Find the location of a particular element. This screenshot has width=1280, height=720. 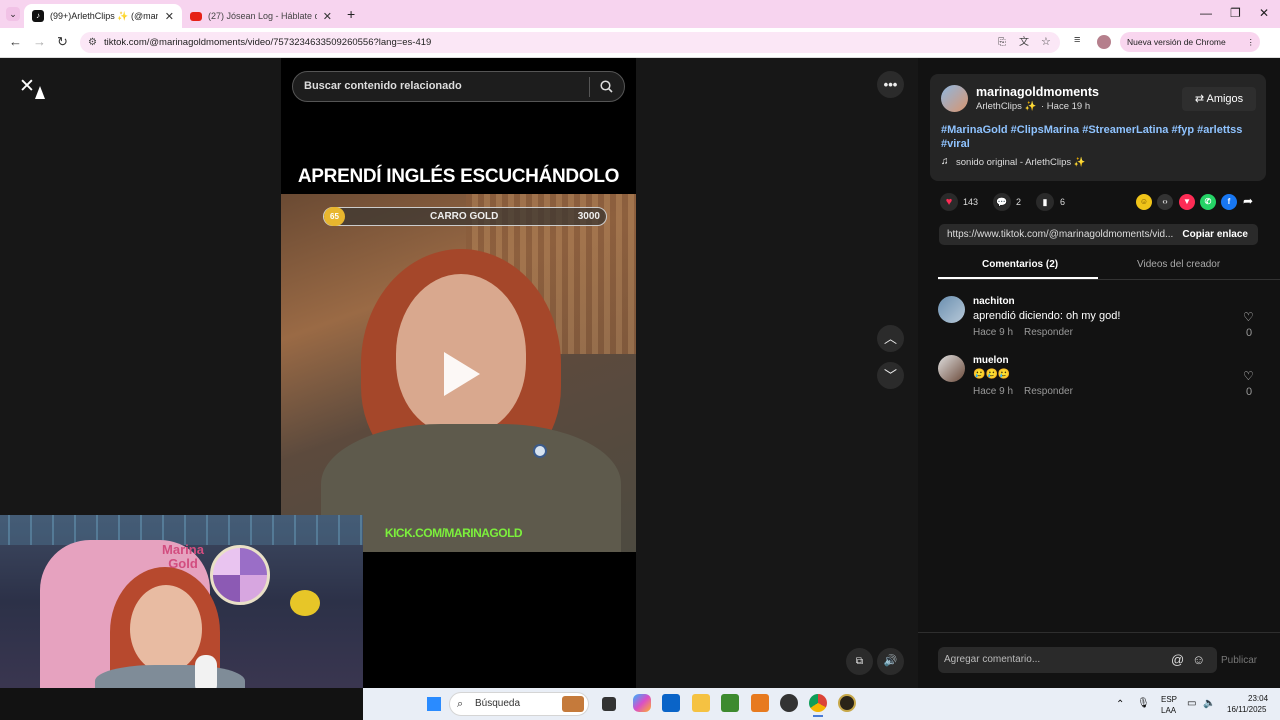

show-hidden-icons: ⌃ is located at coordinates (1120, 704).